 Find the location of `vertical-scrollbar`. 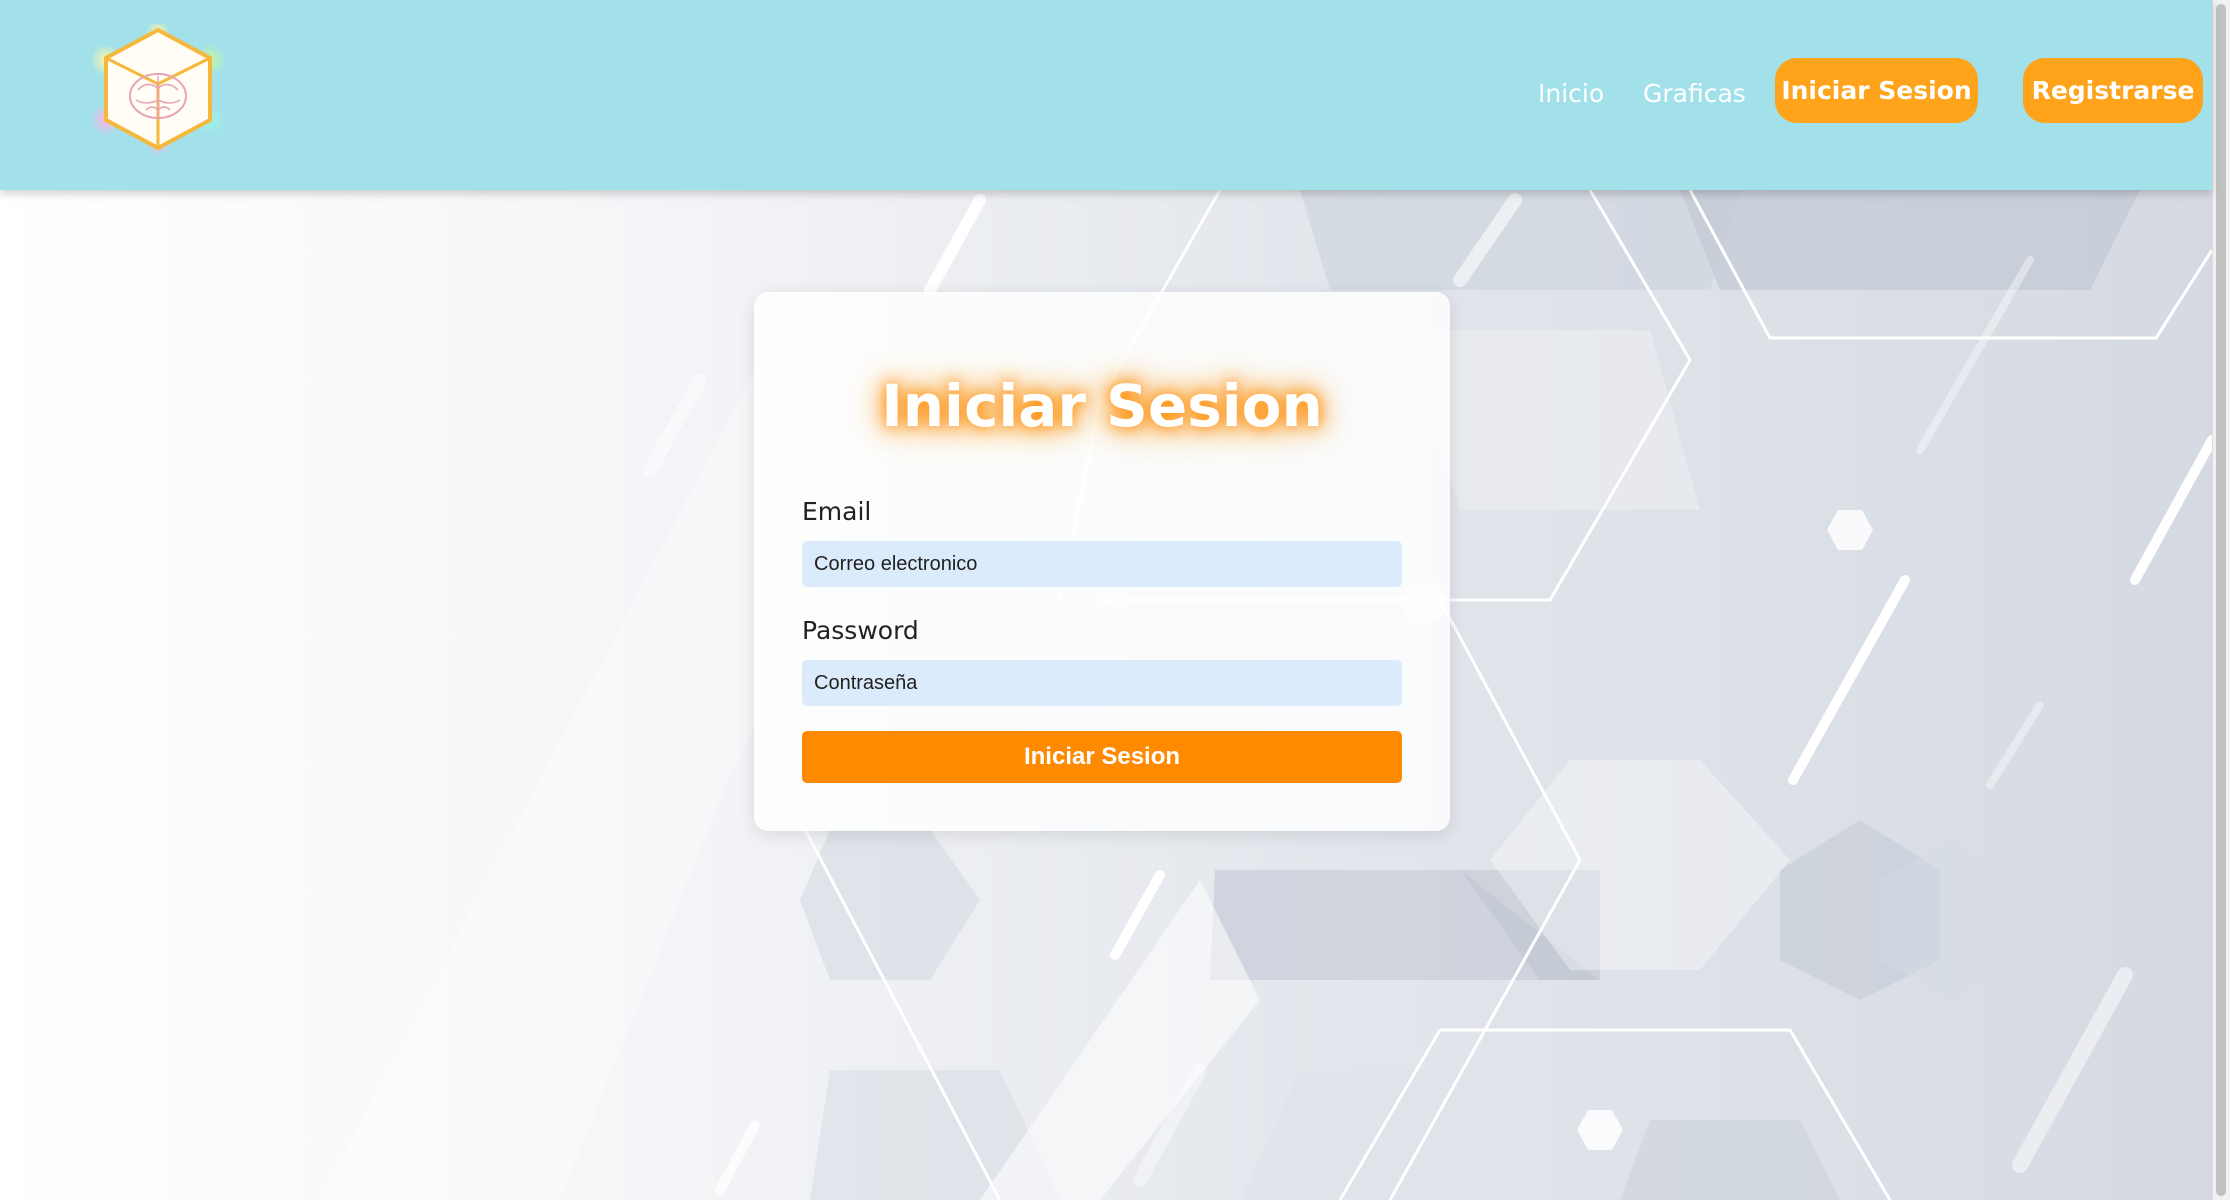

vertical-scrollbar is located at coordinates (2221, 600).